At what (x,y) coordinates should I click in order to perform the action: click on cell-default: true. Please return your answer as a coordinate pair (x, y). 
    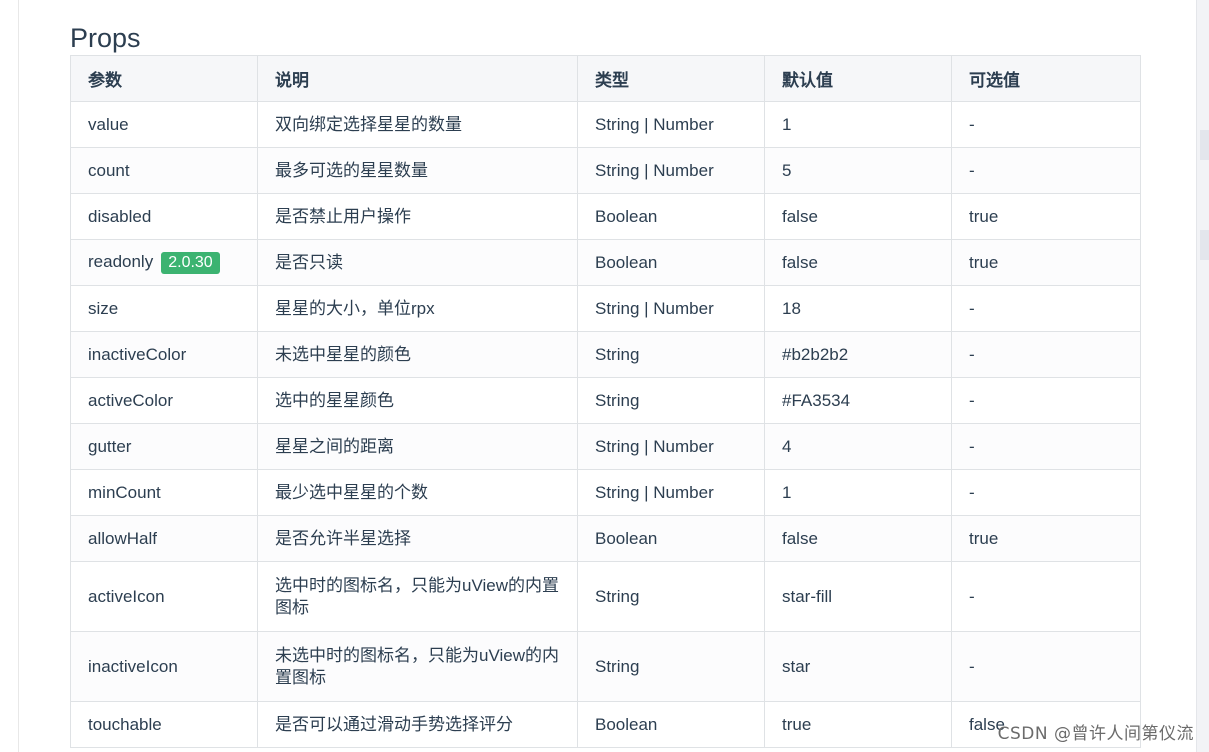
    Looking at the image, I should click on (858, 724).